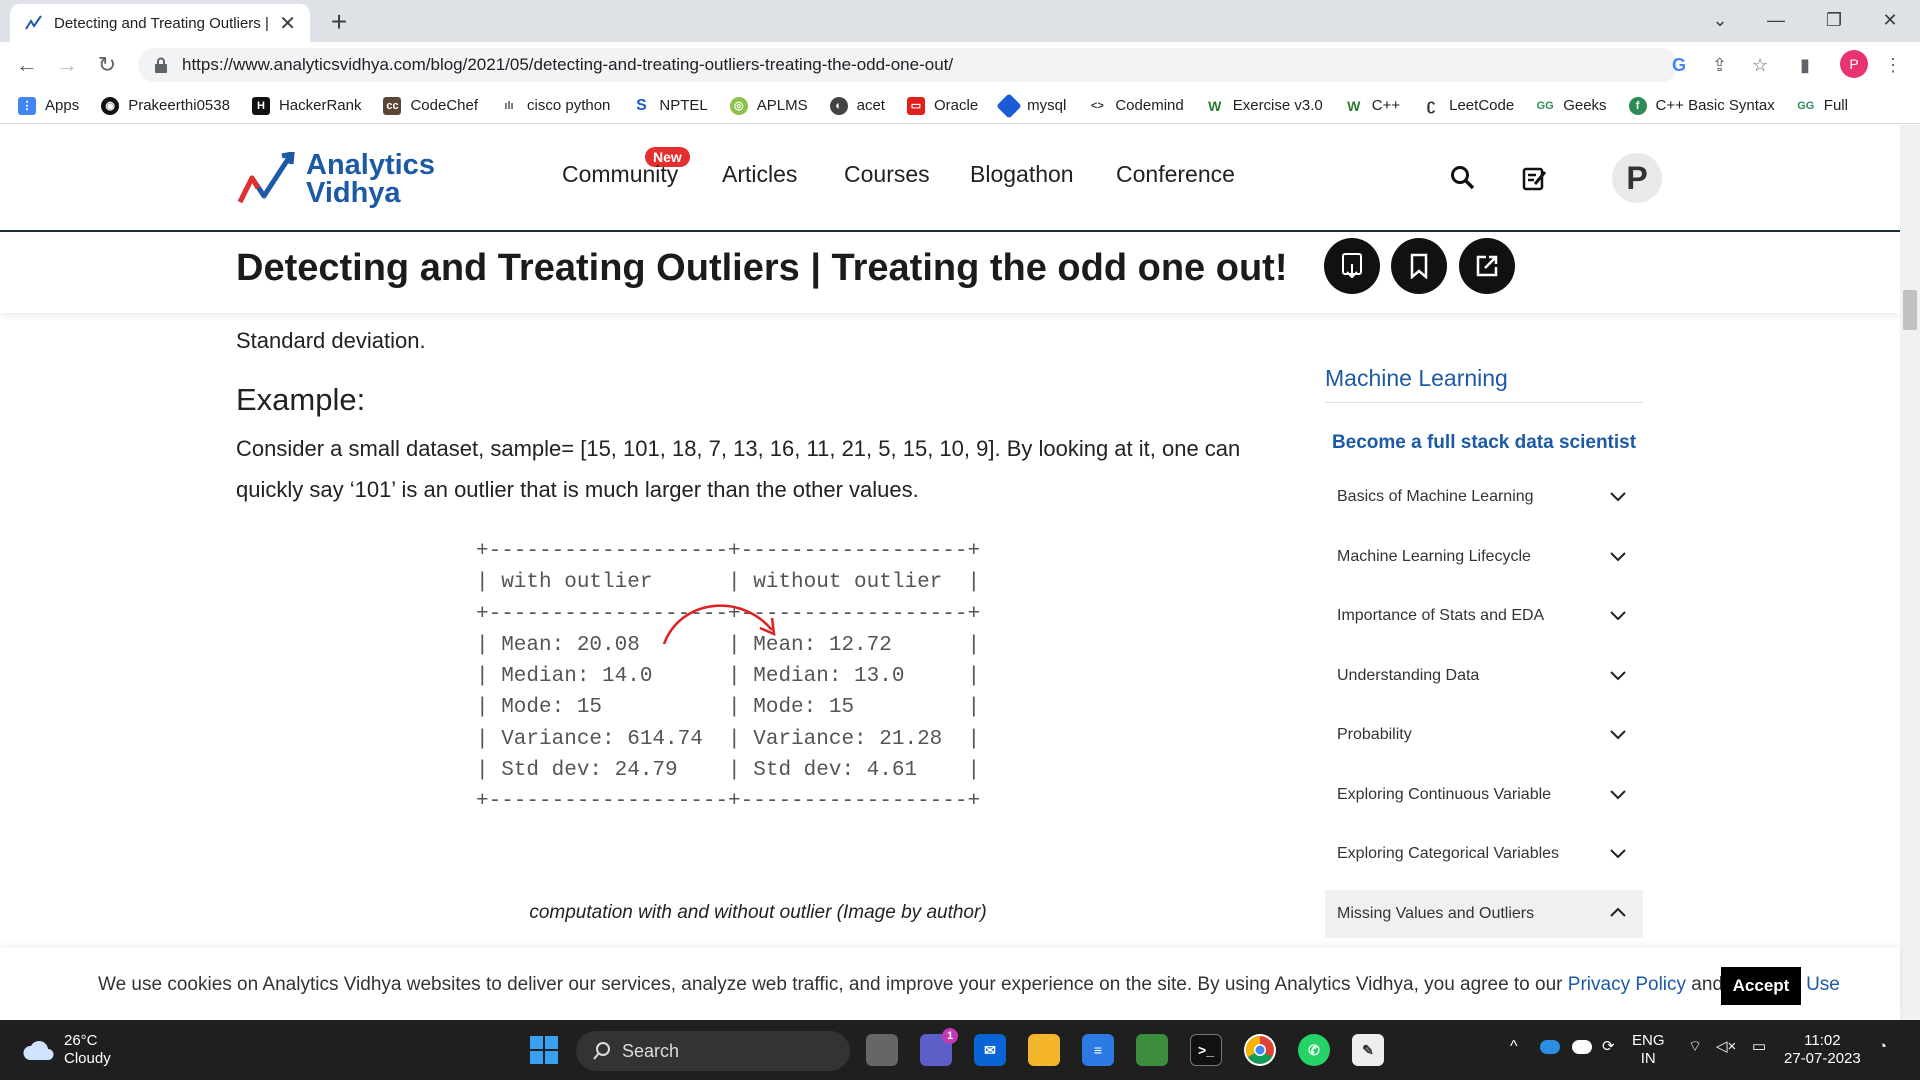  Describe the element at coordinates (1374, 734) in the screenshot. I see `sidebar-topic-label: Probability` at that location.